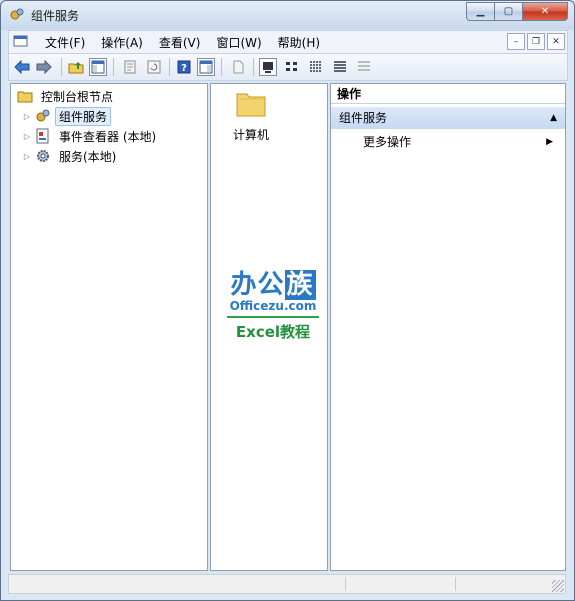 The width and height of the screenshot is (575, 601). I want to click on title-bar: 组件服务 ▁ ▢ ✕, so click(287, 15).